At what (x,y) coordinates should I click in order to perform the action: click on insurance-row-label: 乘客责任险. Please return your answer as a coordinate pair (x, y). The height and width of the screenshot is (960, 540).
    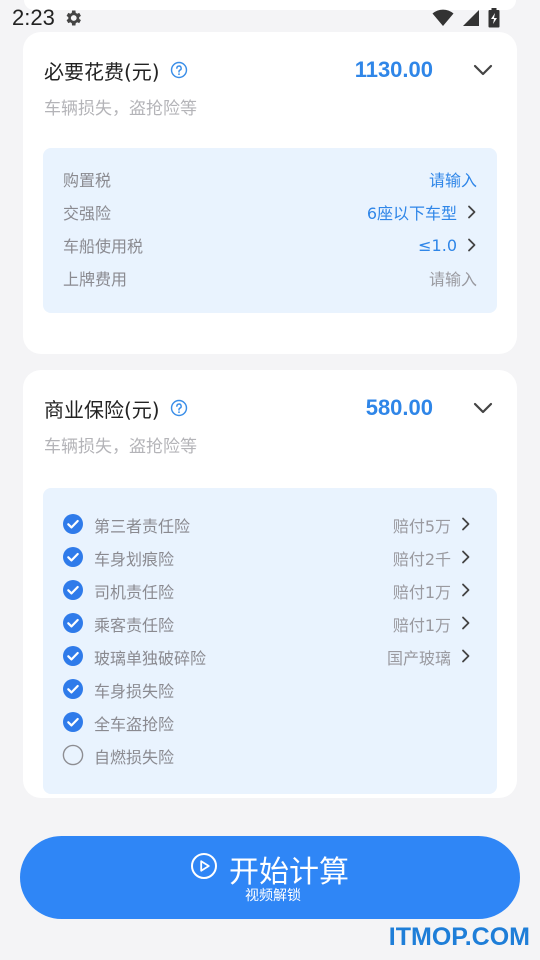
    Looking at the image, I should click on (134, 625).